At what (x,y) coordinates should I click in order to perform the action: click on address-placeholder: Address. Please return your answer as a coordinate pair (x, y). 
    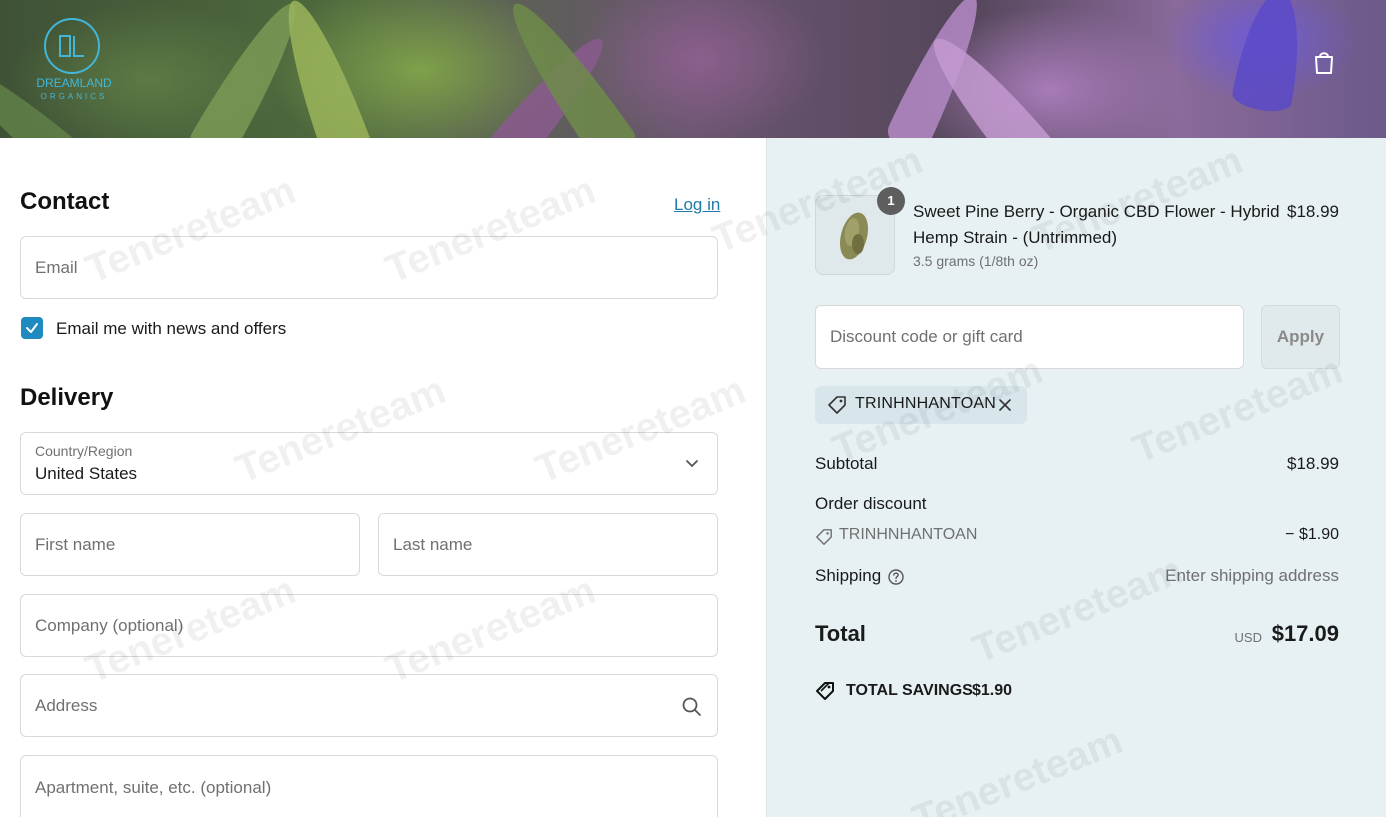
    Looking at the image, I should click on (66, 705).